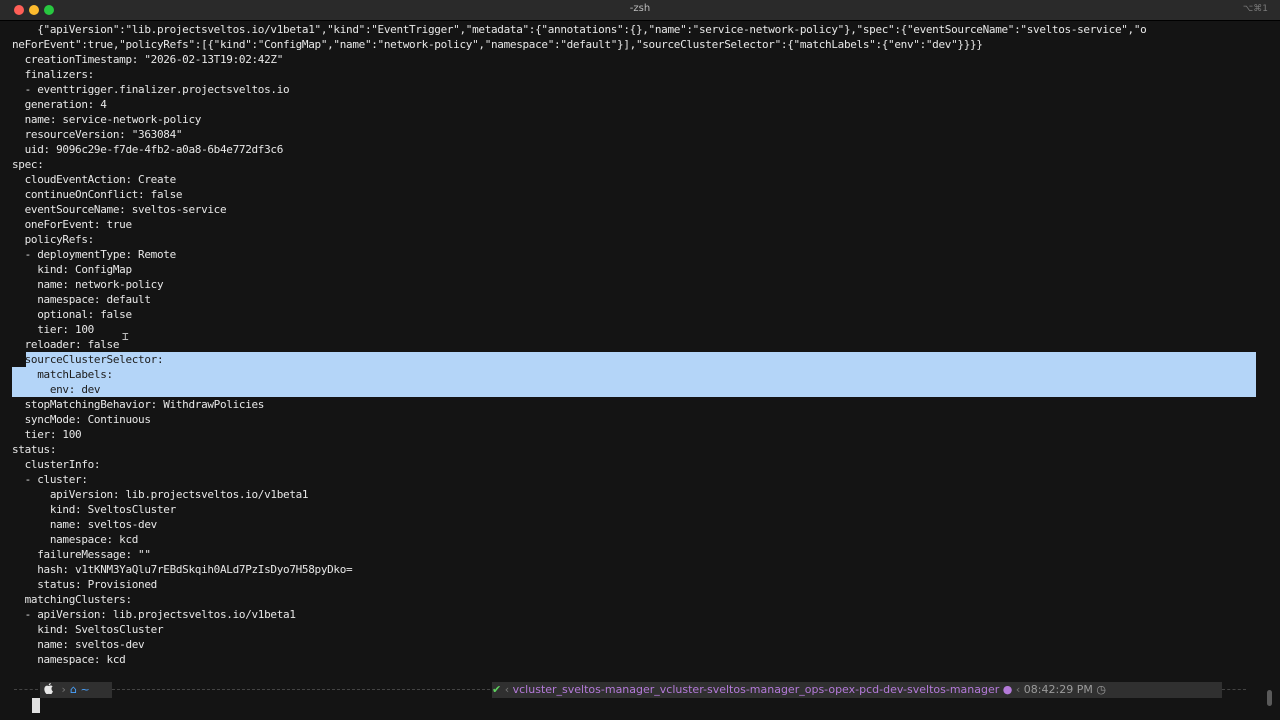 This screenshot has width=1280, height=720. What do you see at coordinates (55, 690) in the screenshot?
I see `apple-icon: ›` at bounding box center [55, 690].